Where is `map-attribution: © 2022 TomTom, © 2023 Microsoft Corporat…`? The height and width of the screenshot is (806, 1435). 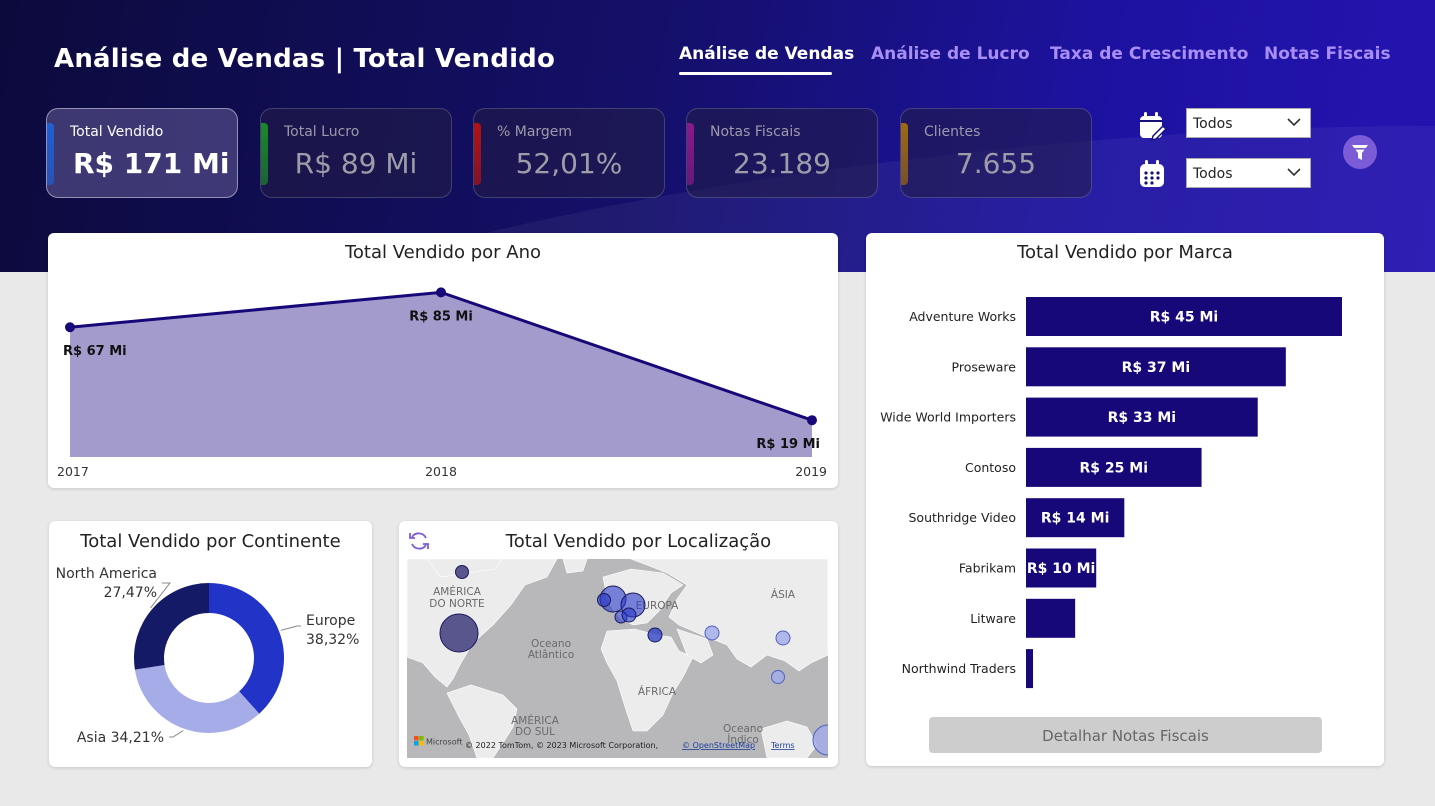
map-attribution: © 2022 TomTom, © 2023 Microsoft Corporat… is located at coordinates (561, 745).